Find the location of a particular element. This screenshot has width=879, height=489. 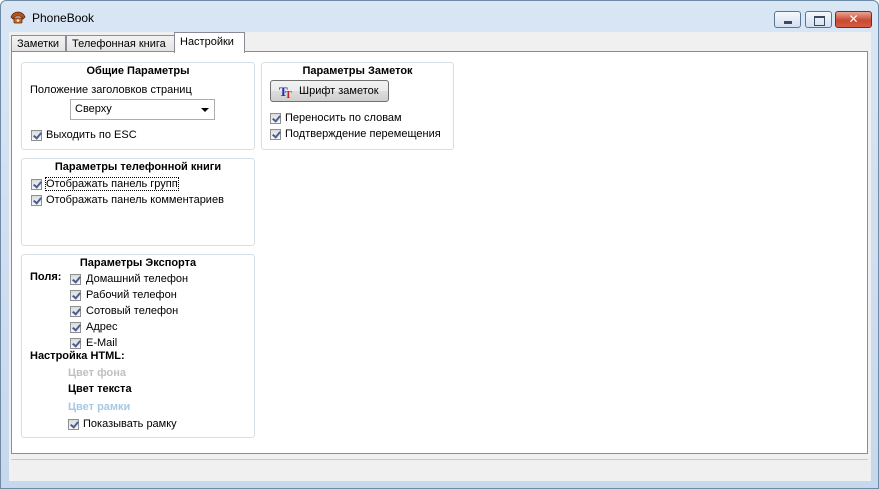

tab-settings: Настройки is located at coordinates (209, 42).